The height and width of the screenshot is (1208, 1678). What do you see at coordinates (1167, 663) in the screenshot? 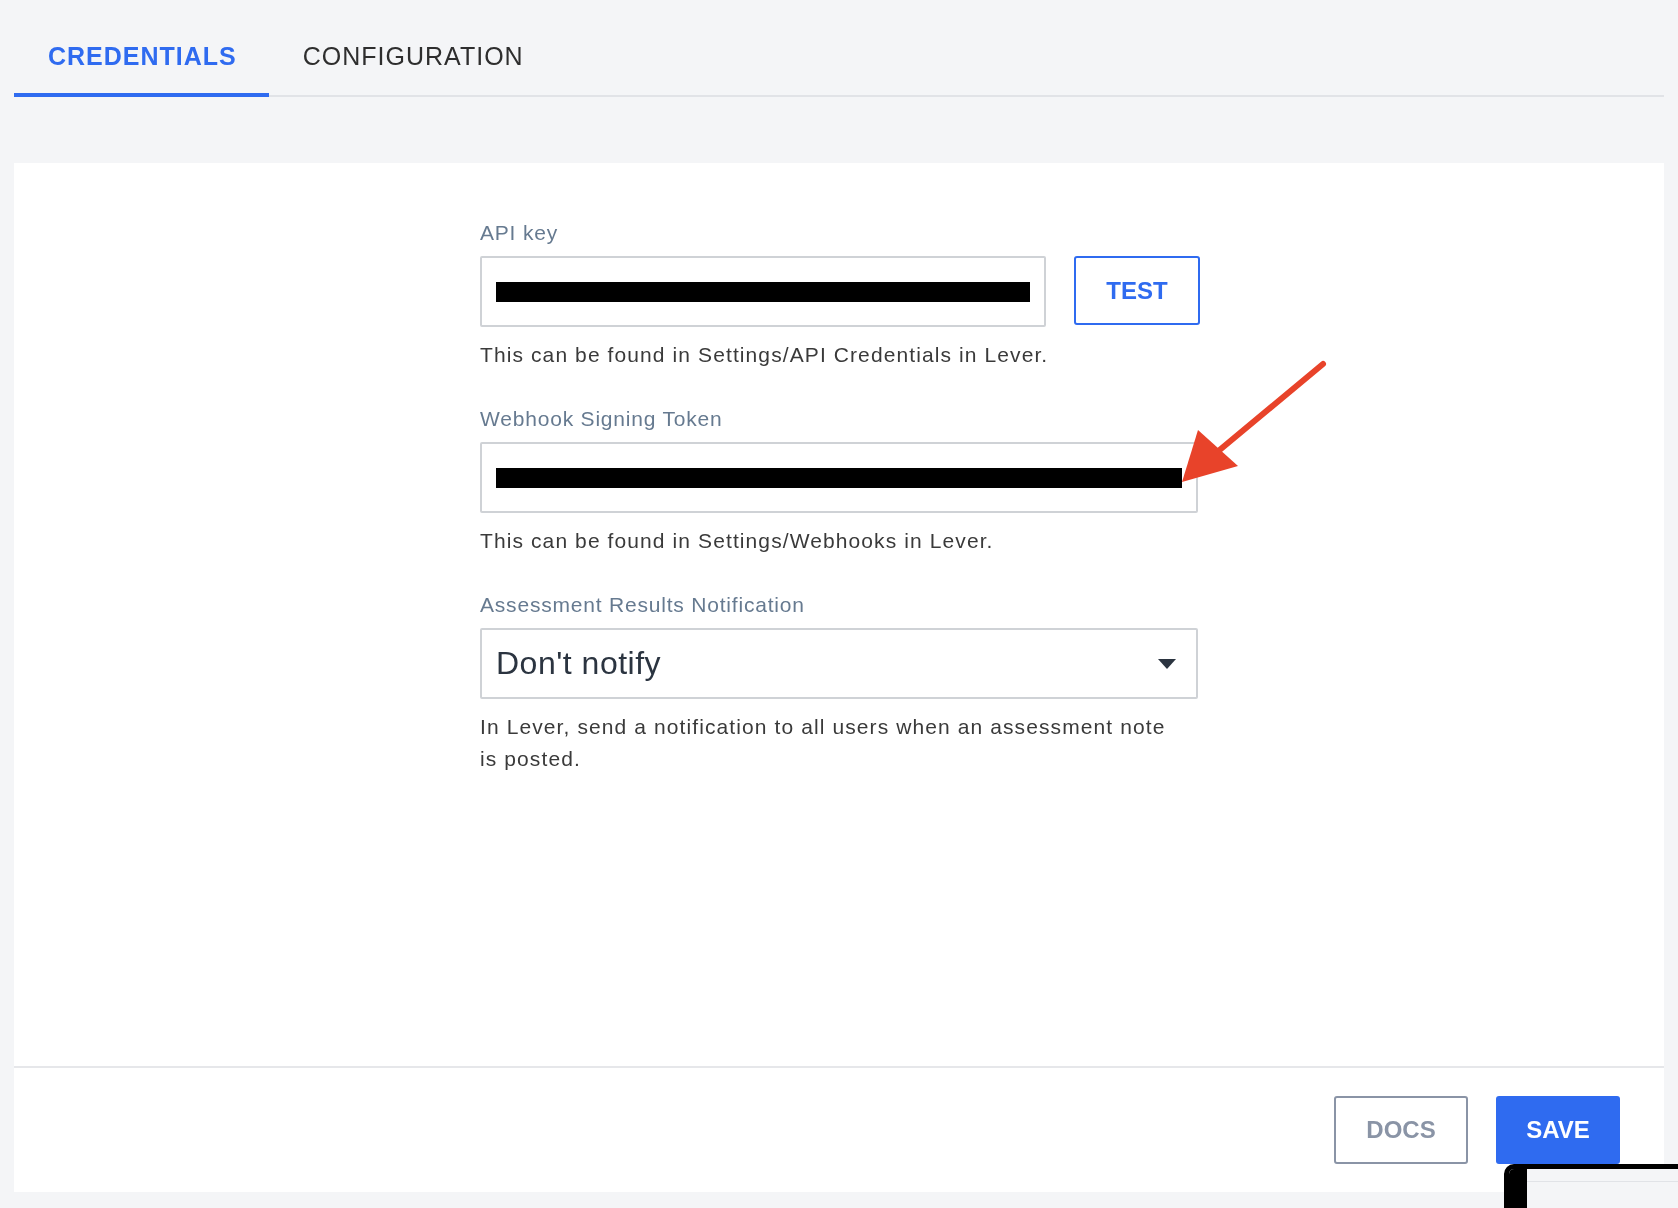
I see `caret-icon` at bounding box center [1167, 663].